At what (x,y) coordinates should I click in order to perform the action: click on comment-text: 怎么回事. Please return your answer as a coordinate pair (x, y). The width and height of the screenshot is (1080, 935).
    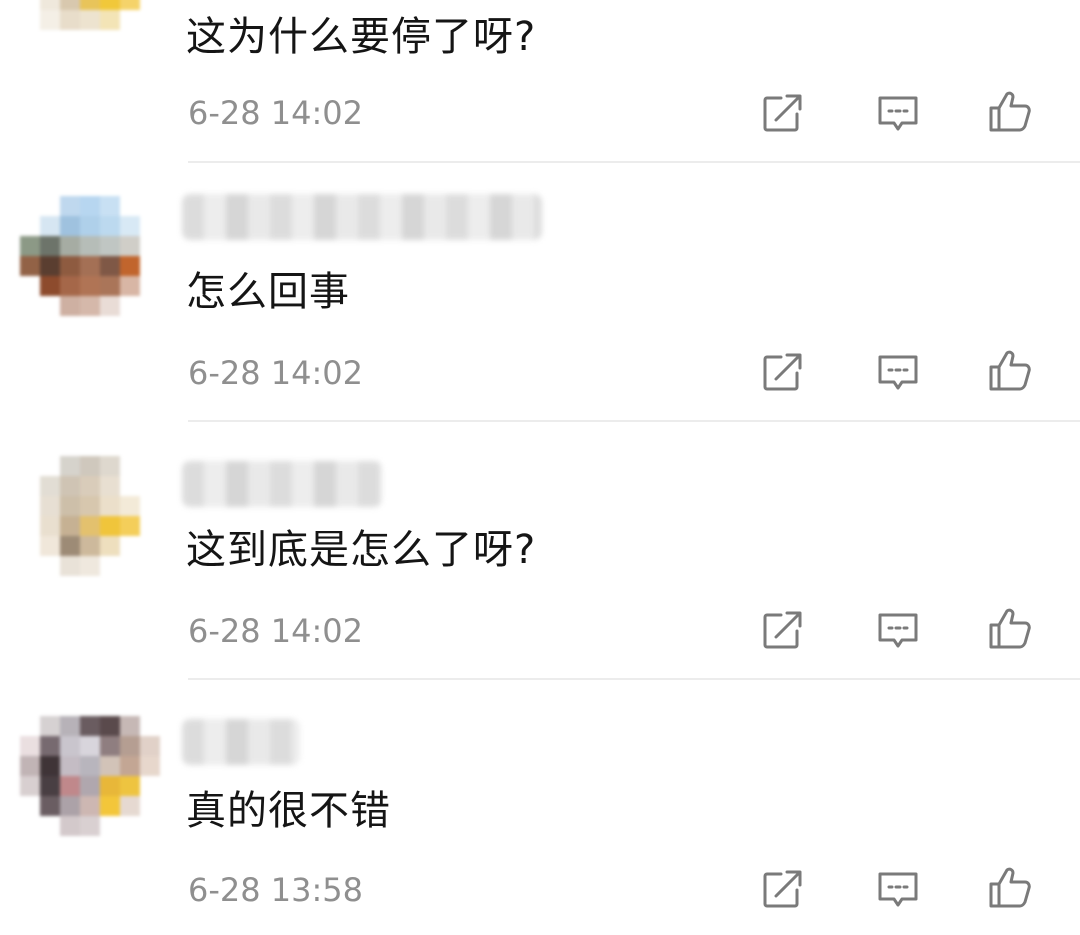
    Looking at the image, I should click on (268, 292).